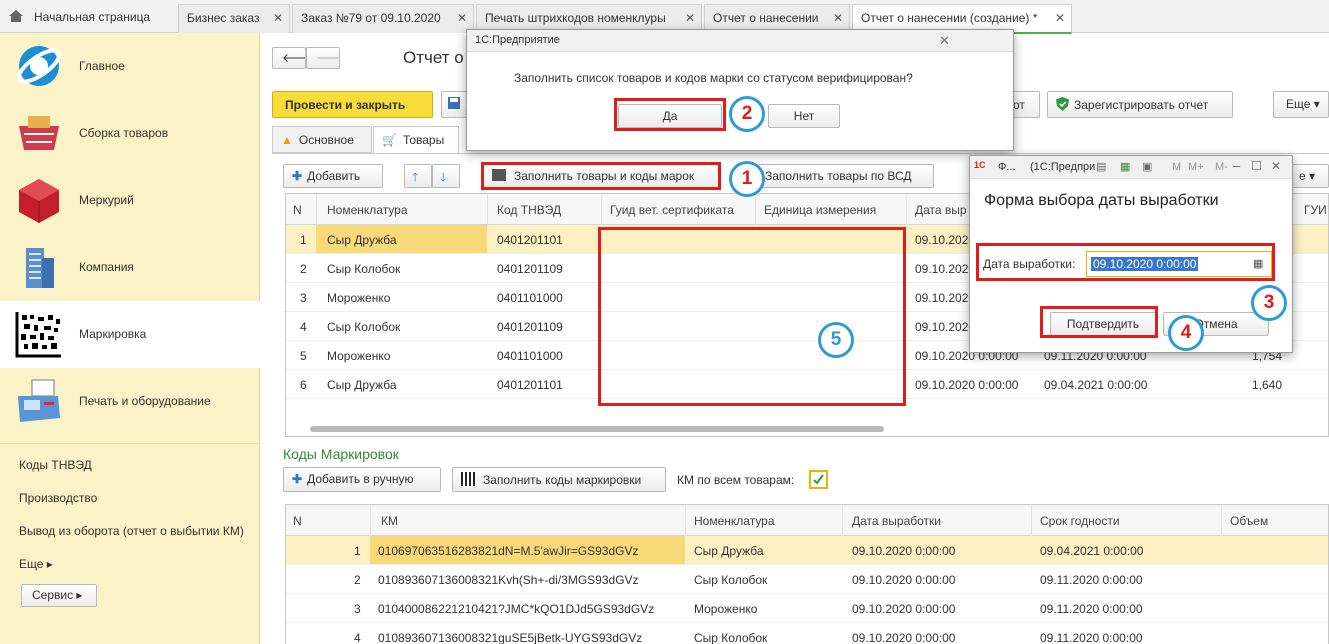 This screenshot has height=644, width=1329. I want to click on sidebar-item-marking: Маркировка, so click(130, 334).